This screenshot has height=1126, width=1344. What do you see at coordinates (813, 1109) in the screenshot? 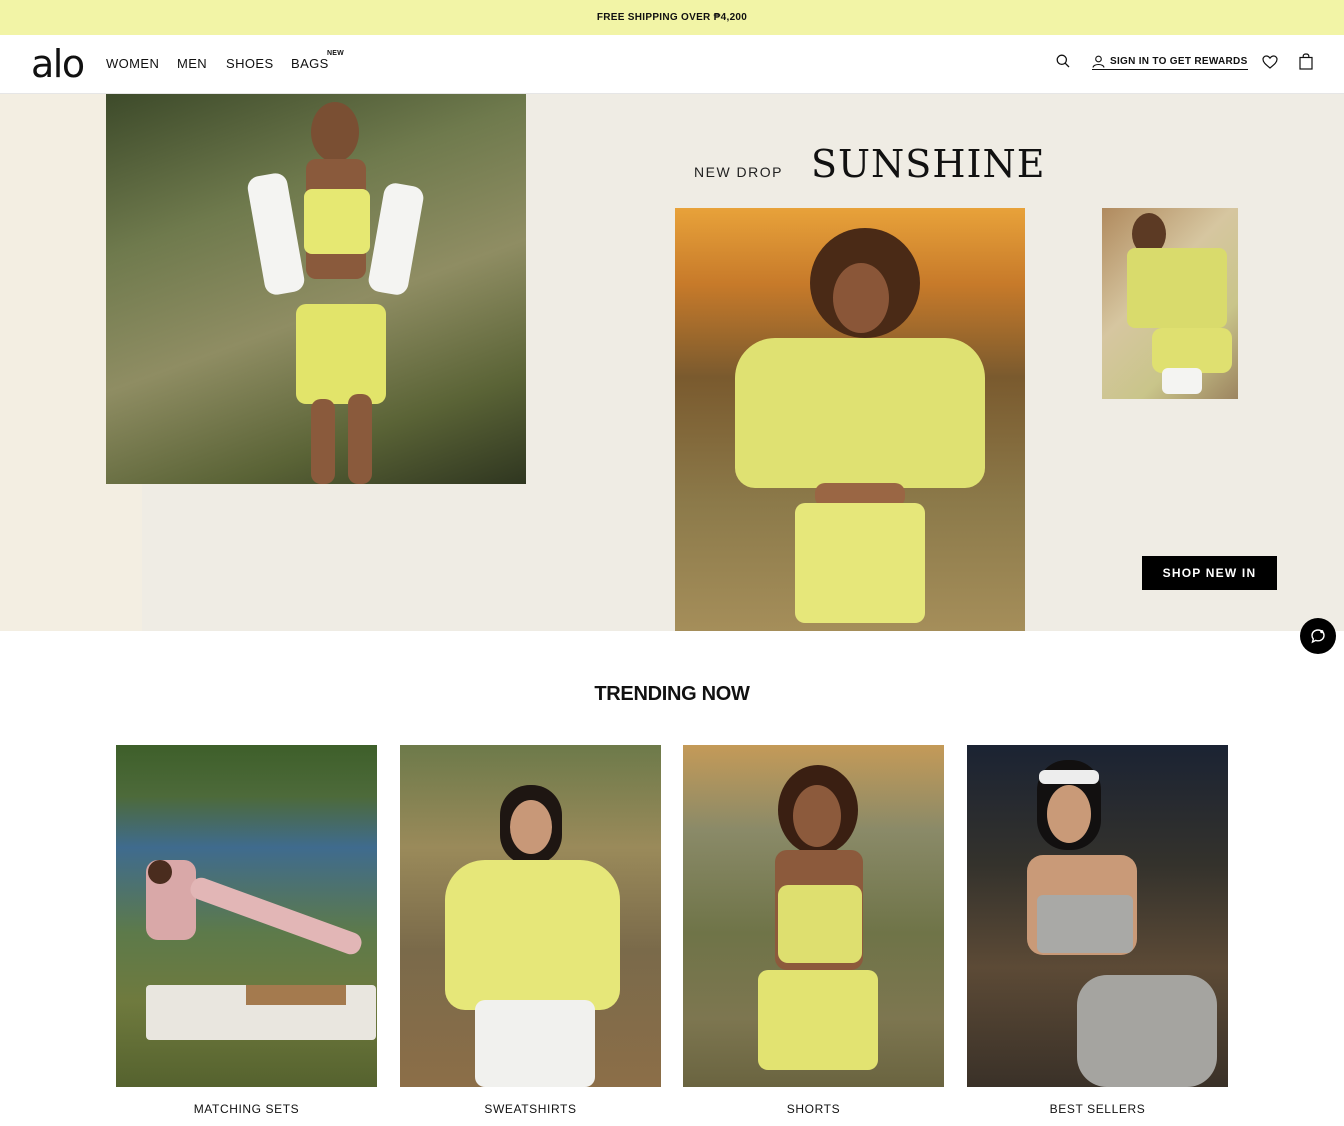
I see `category-label: SHORTS` at bounding box center [813, 1109].